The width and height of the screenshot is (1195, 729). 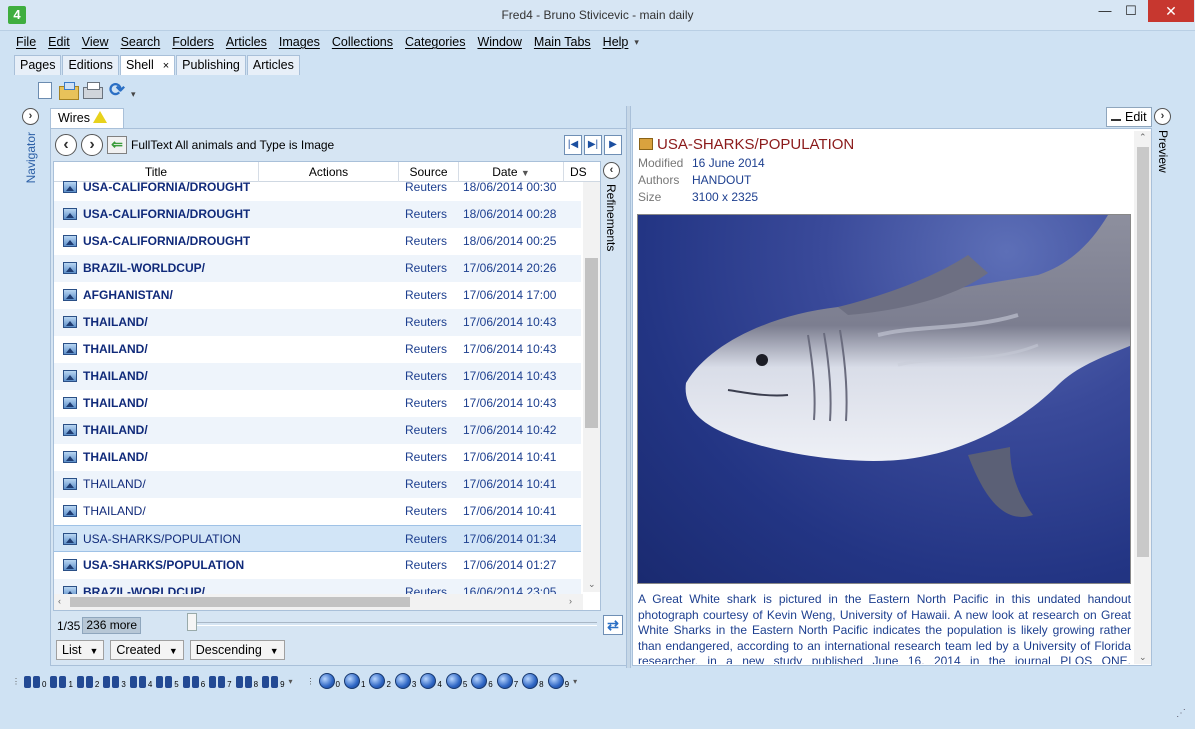 What do you see at coordinates (80, 650) in the screenshot?
I see `view-mode-select: List ▼` at bounding box center [80, 650].